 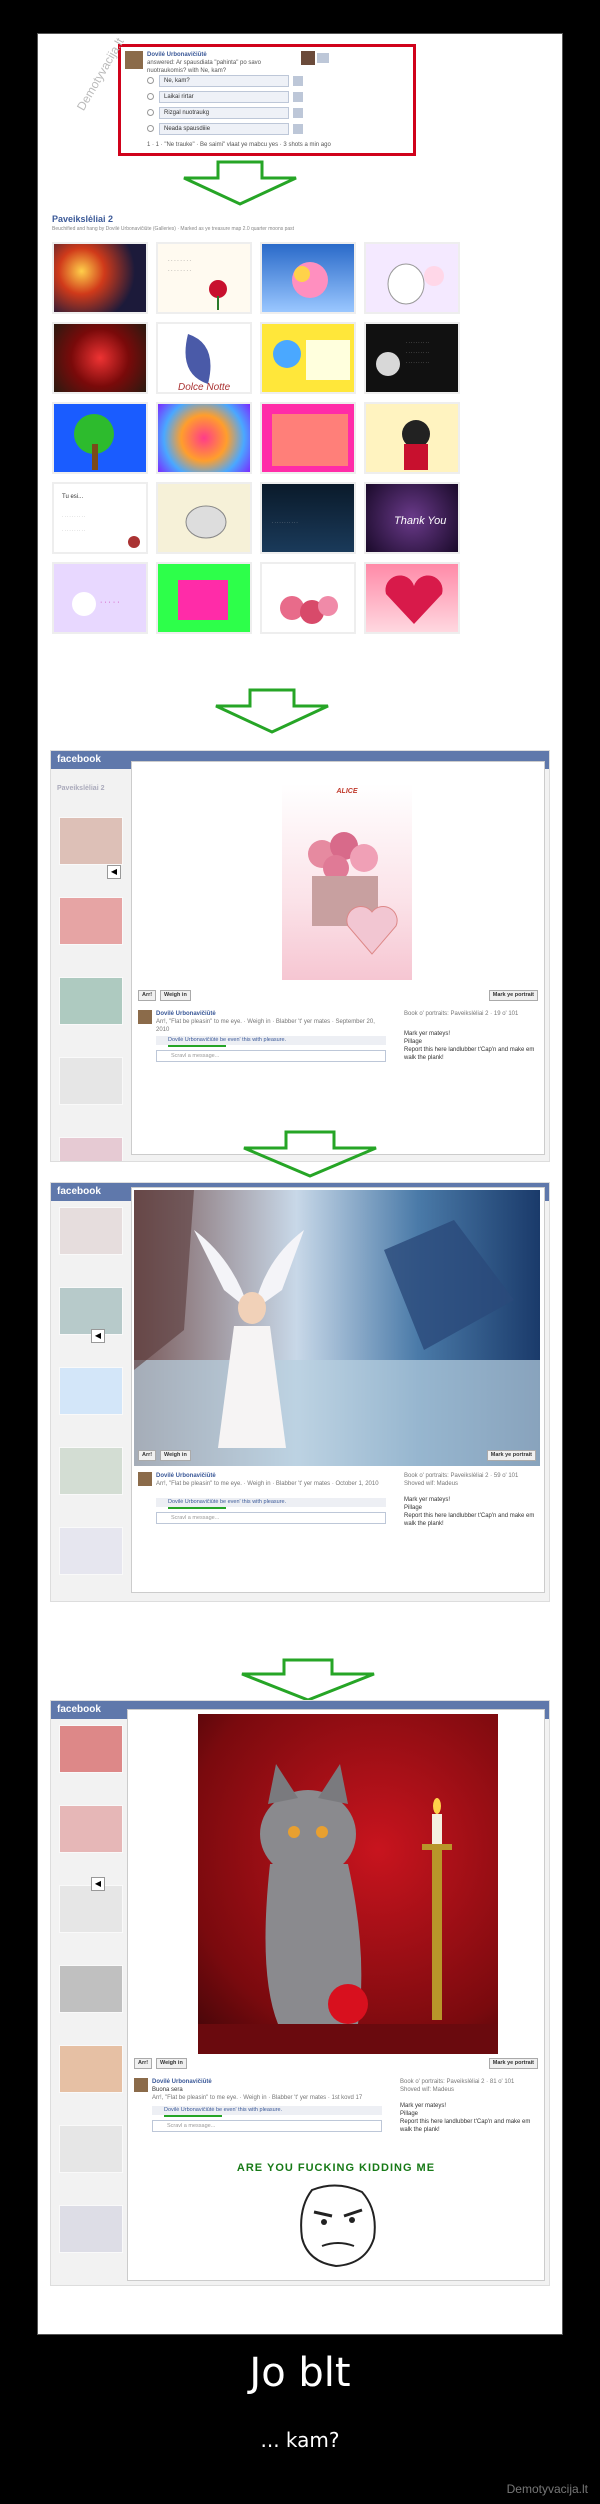 What do you see at coordinates (224, 129) in the screenshot?
I see `poll-option: Neada spausdiiie` at bounding box center [224, 129].